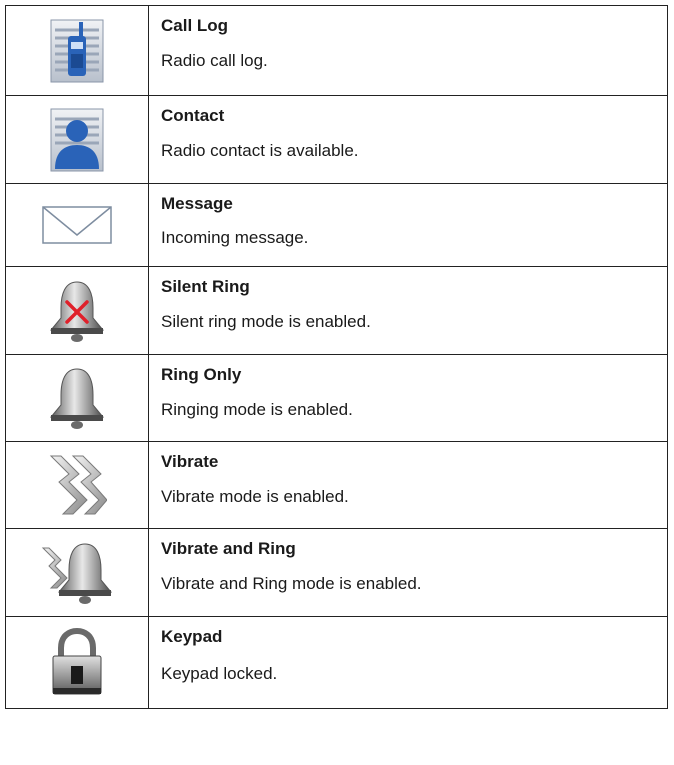 The height and width of the screenshot is (765, 674). Describe the element at coordinates (214, 60) in the screenshot. I see `entry-description: Radio call log.` at that location.